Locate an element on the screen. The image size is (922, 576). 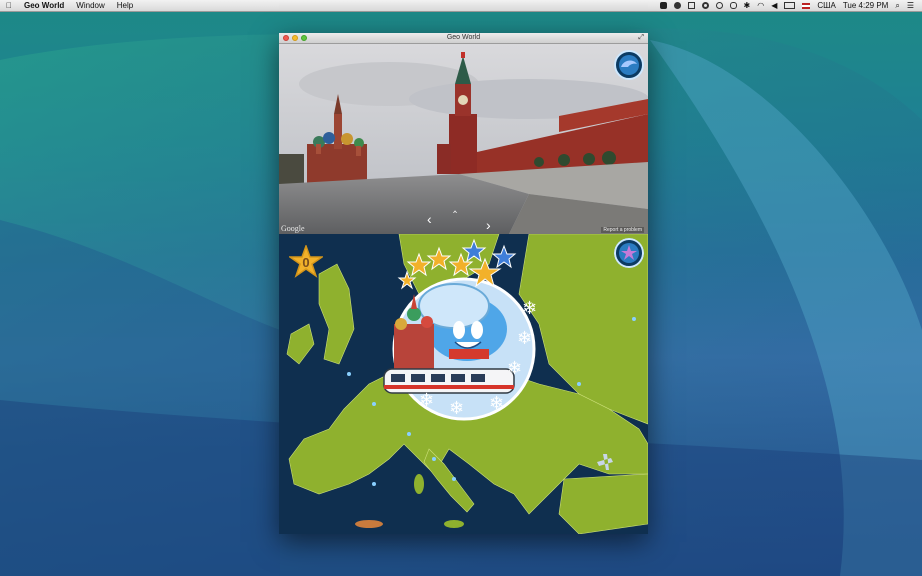
score-value: 0 is located at coordinates (306, 262).